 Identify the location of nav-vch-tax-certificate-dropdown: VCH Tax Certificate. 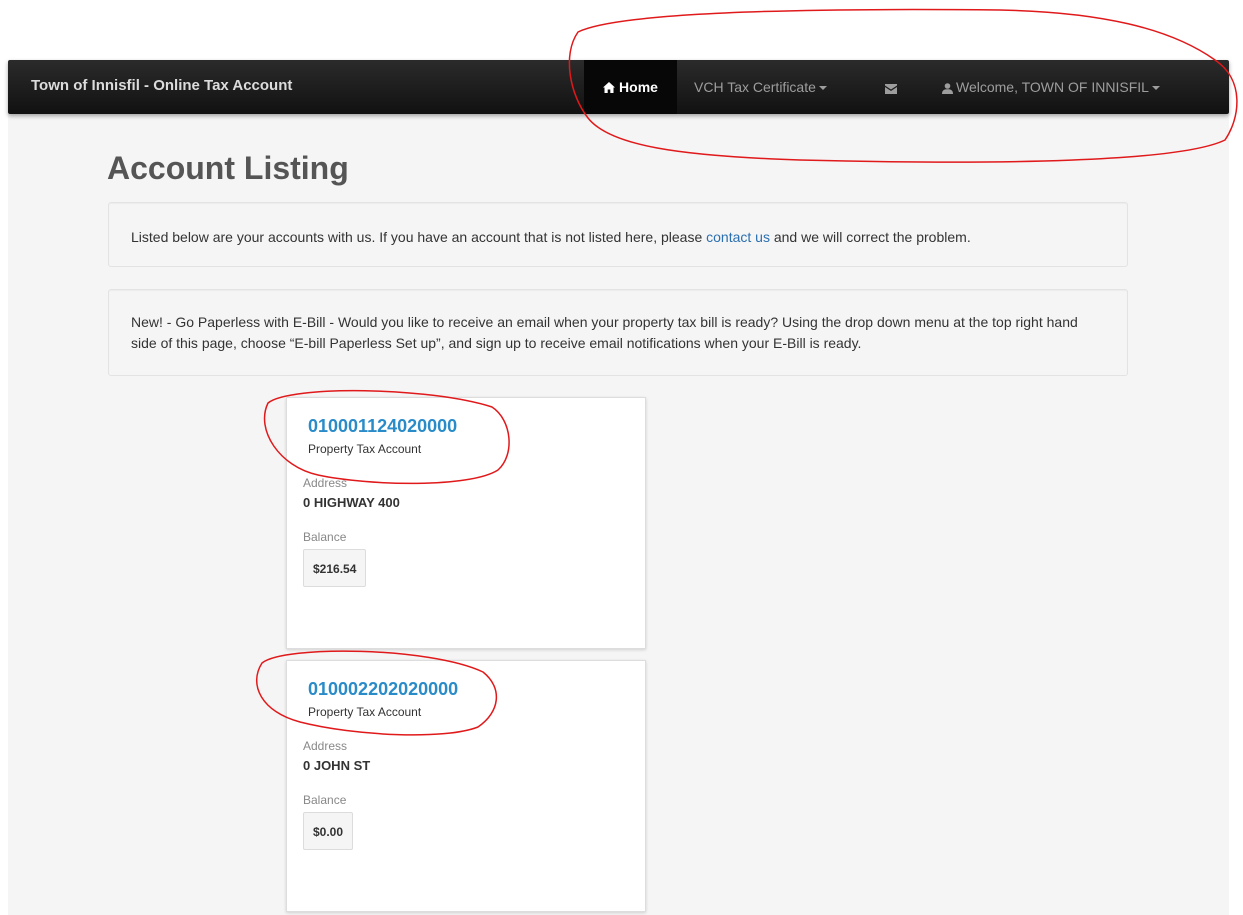
(760, 87).